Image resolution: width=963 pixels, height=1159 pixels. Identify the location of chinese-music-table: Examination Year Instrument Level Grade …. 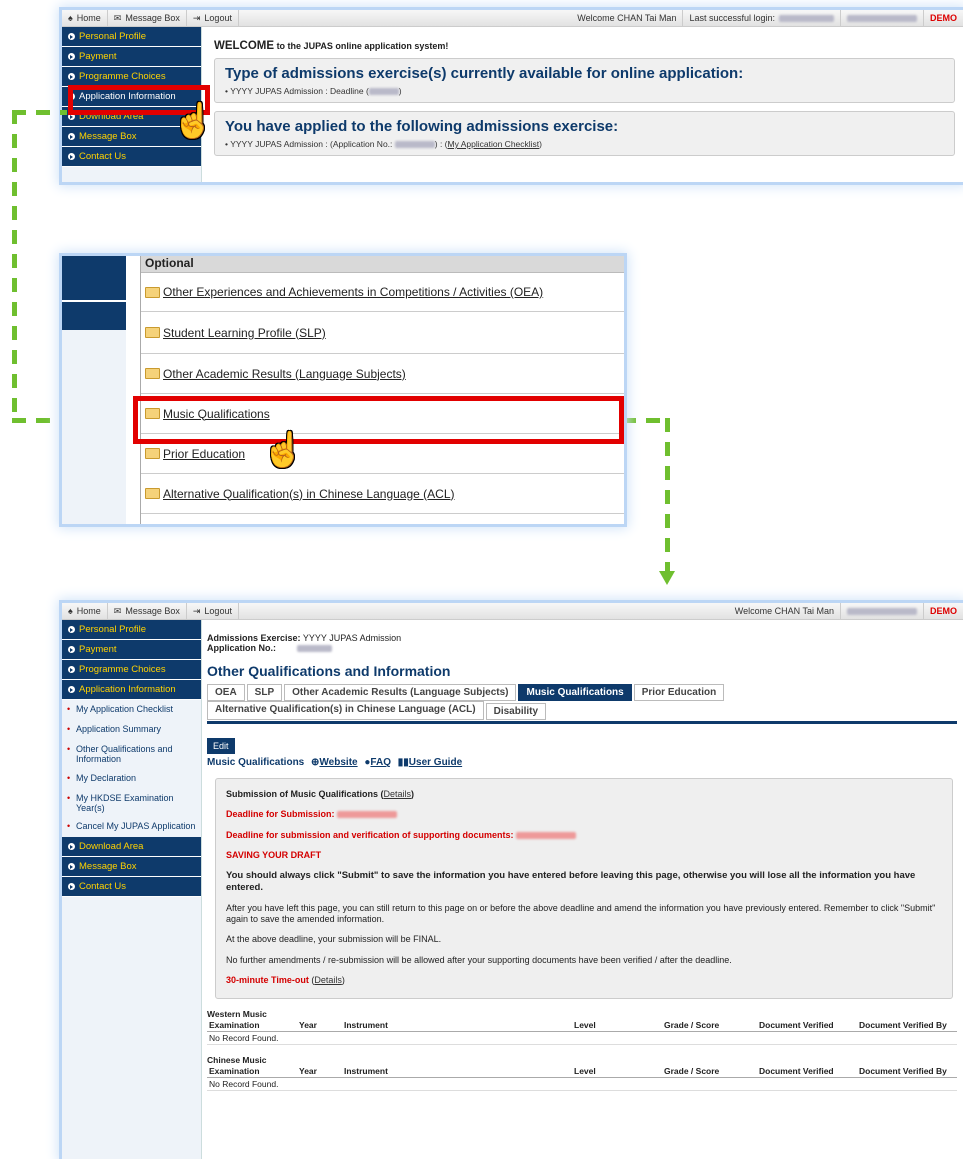
(582, 1078).